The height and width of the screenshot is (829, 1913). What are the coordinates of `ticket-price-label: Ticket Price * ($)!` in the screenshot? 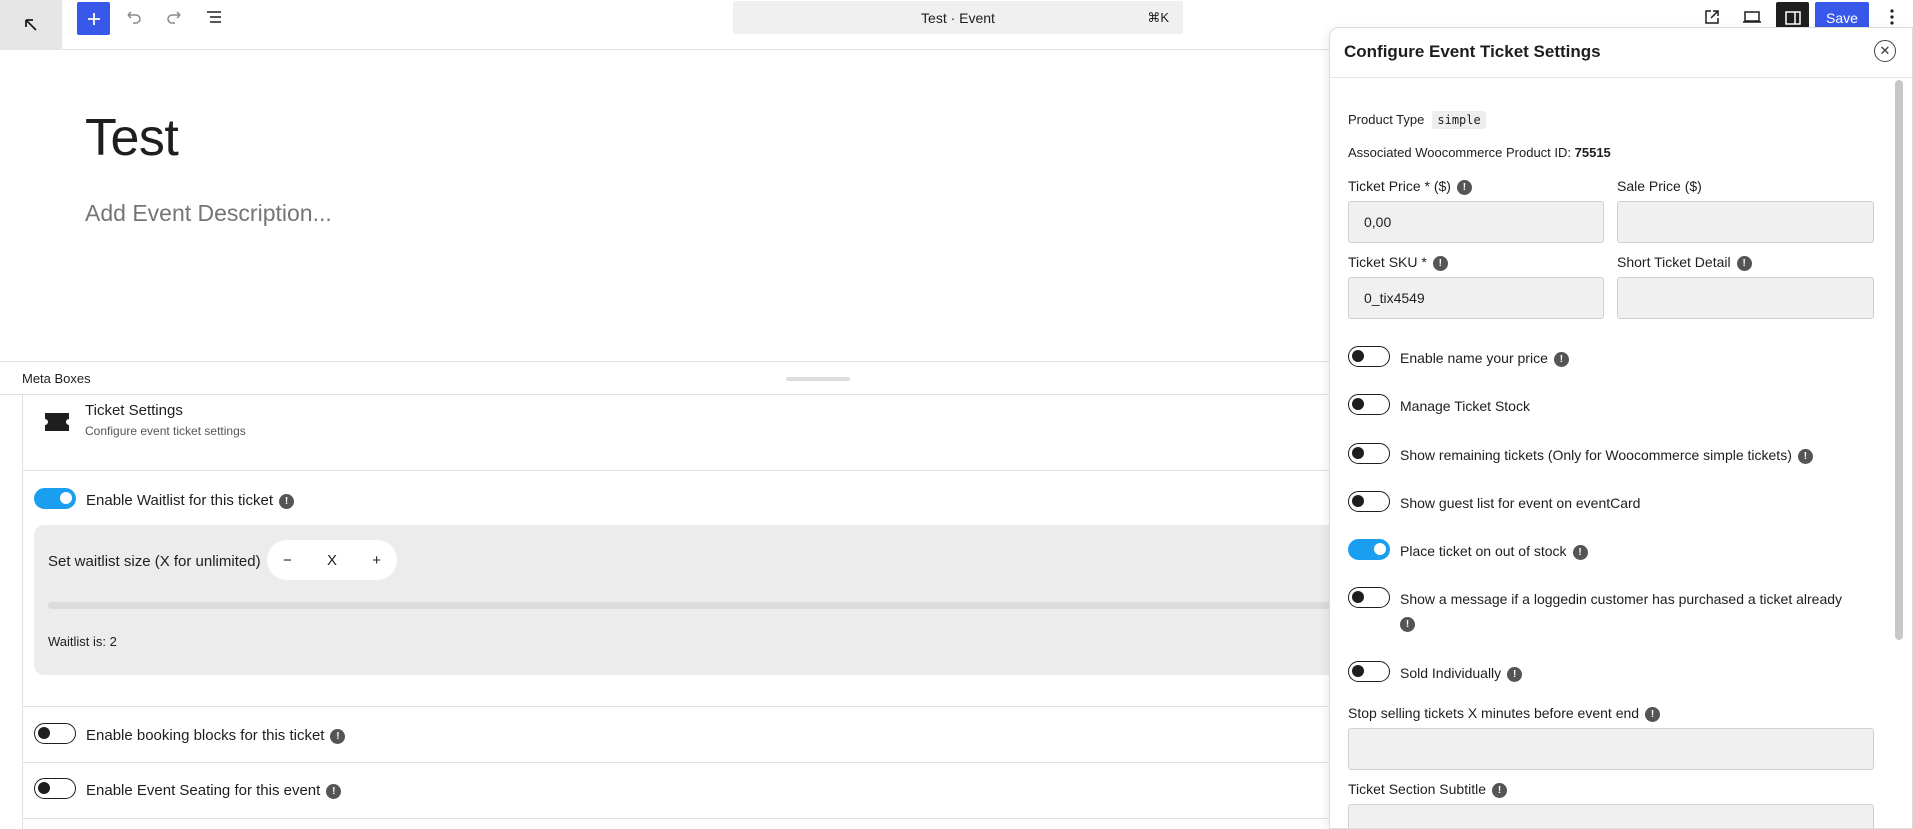 It's located at (1410, 186).